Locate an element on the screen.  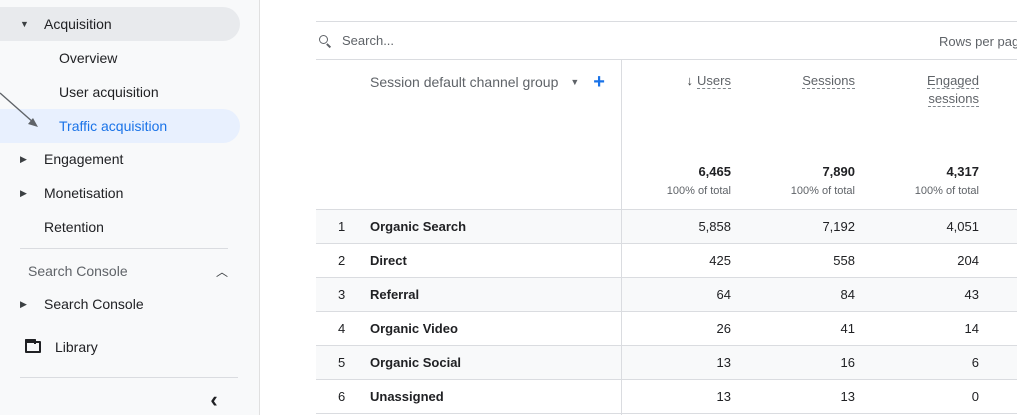
plus-icon: + is located at coordinates (599, 82).